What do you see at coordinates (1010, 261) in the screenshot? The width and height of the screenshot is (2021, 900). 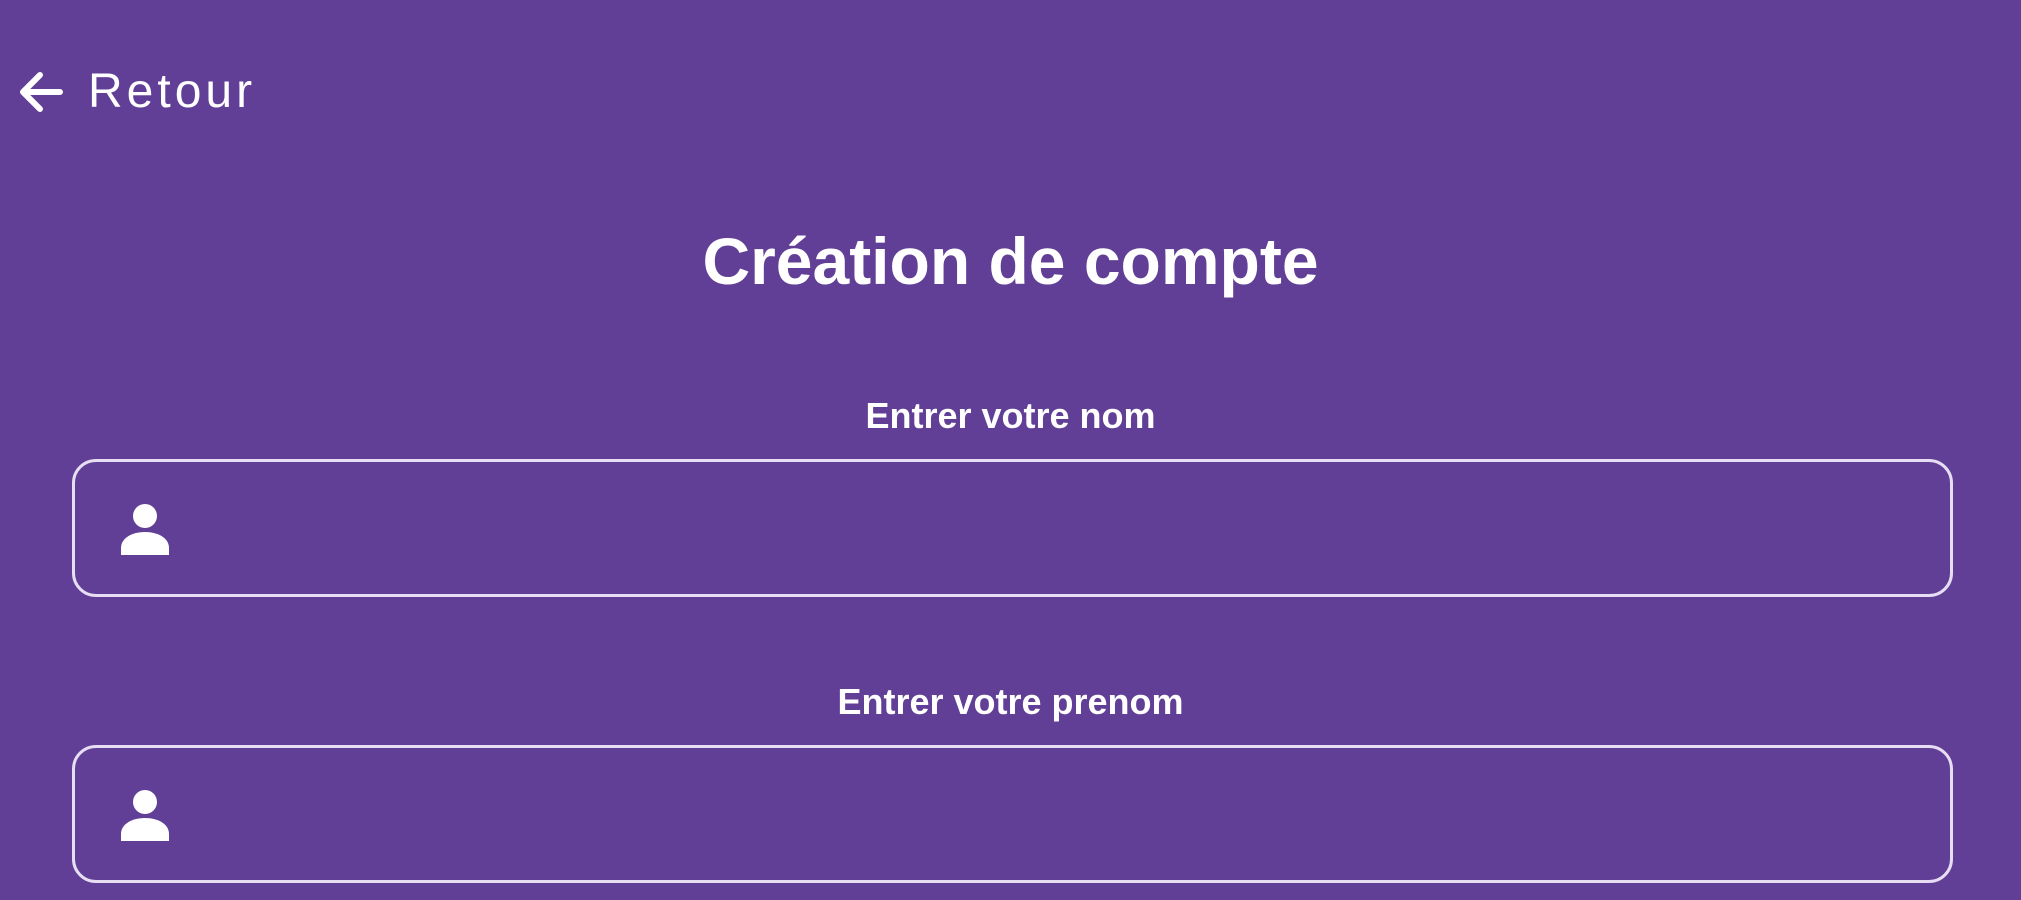 I see `page-title: Création de compte` at bounding box center [1010, 261].